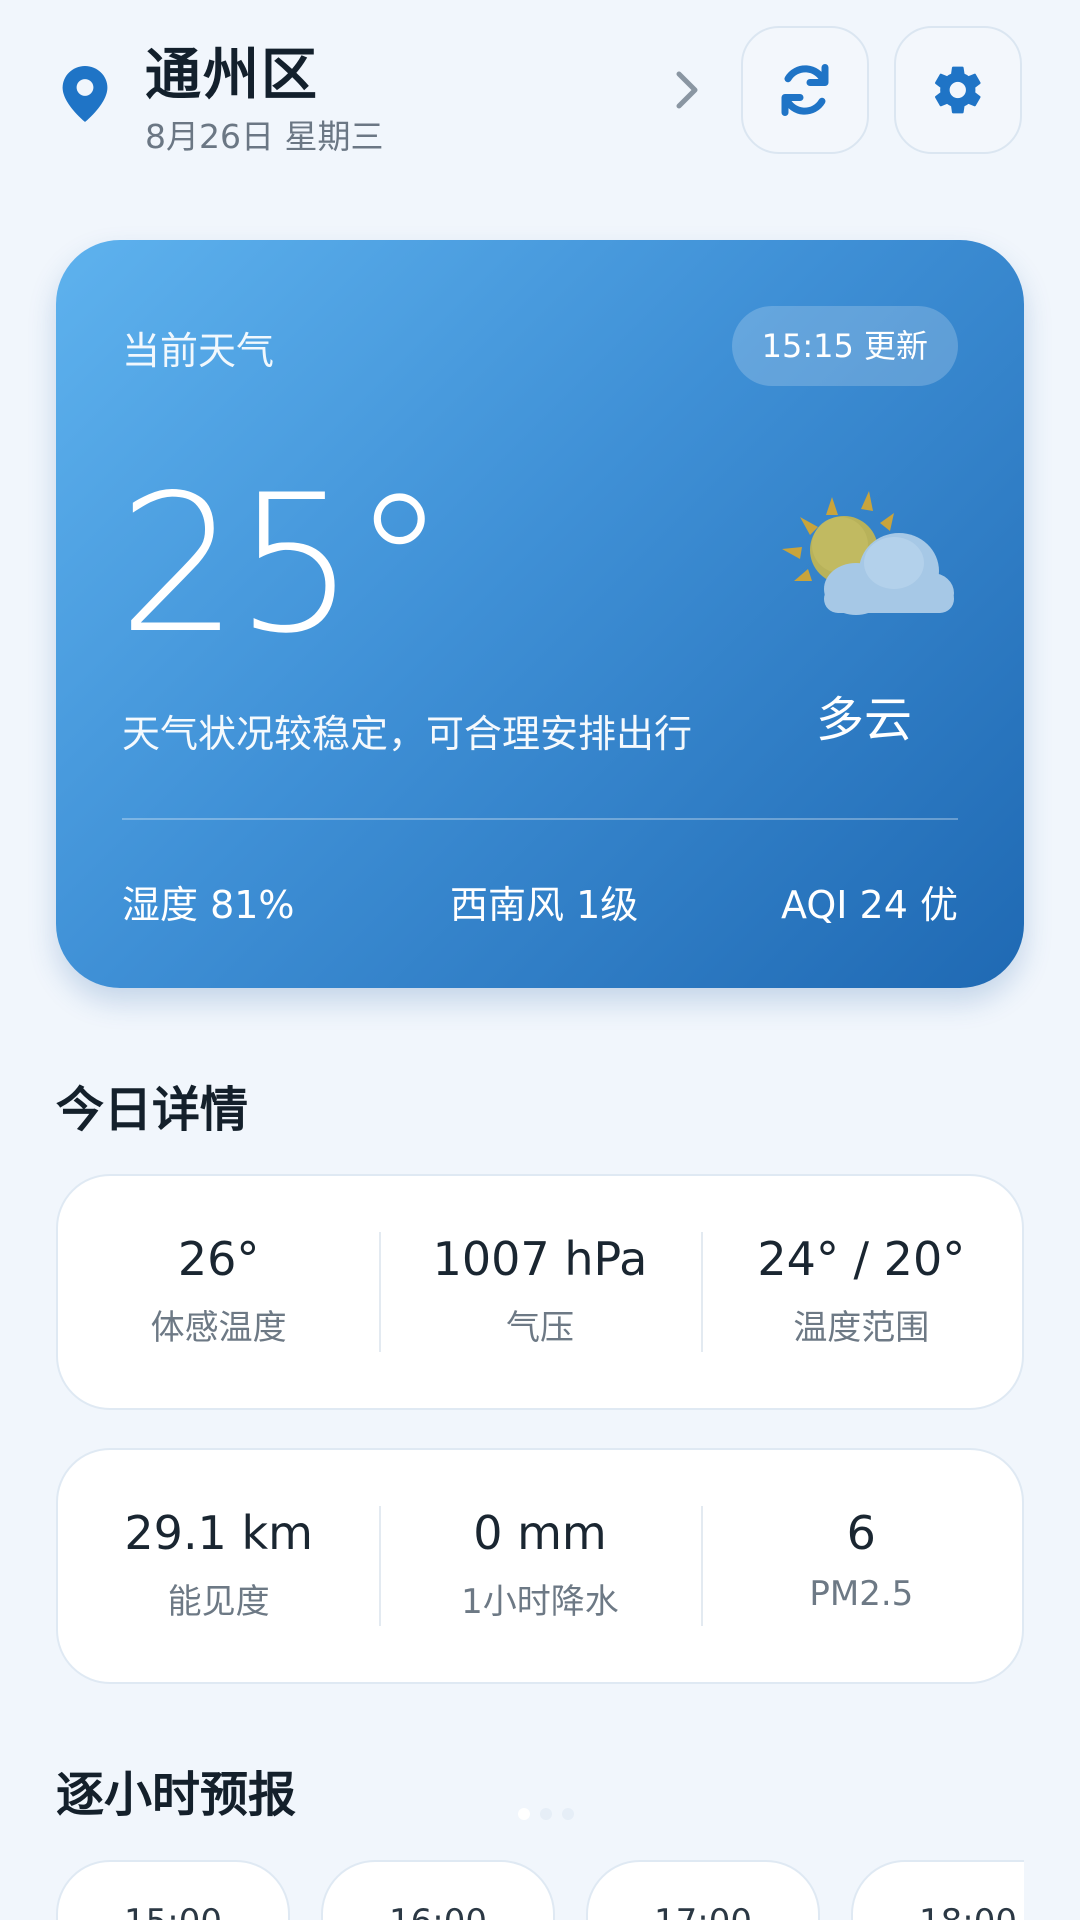  I want to click on pressure-cell: 1007 hPa 气压, so click(539, 1292).